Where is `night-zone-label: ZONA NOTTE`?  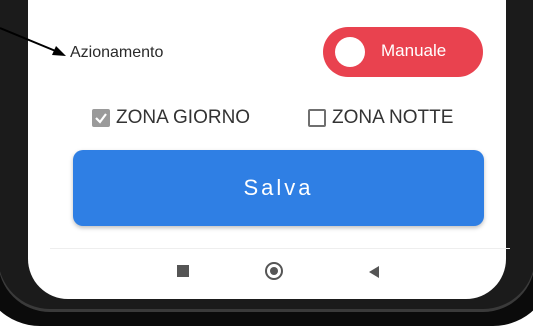 night-zone-label: ZONA NOTTE is located at coordinates (393, 117).